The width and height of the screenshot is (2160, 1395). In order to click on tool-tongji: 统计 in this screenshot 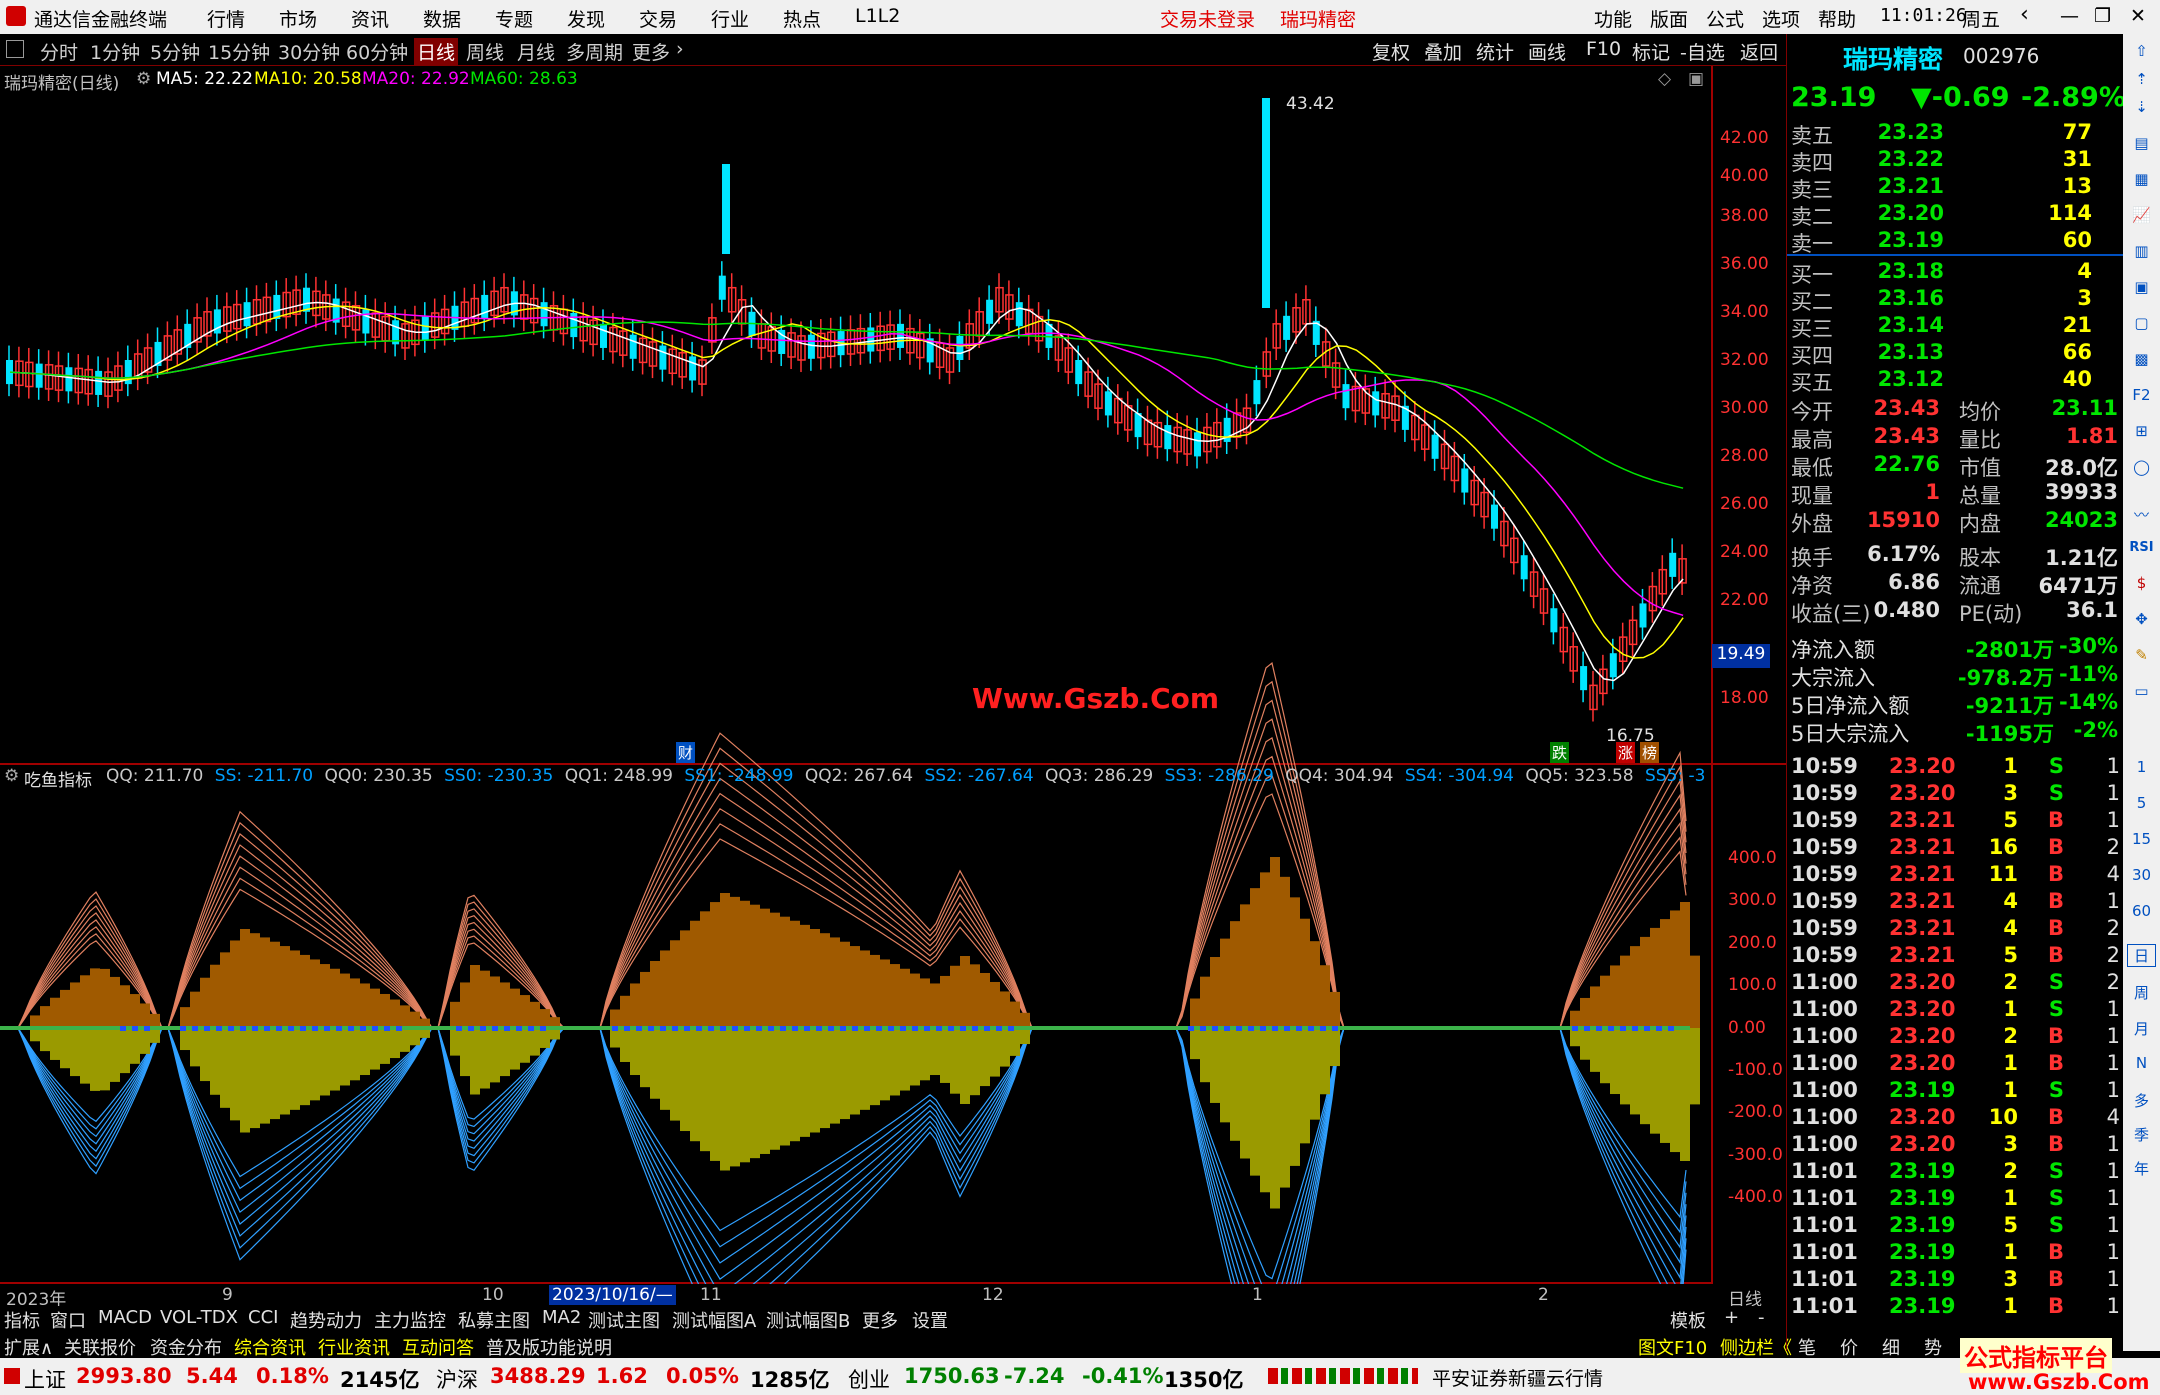, I will do `click(1495, 51)`.